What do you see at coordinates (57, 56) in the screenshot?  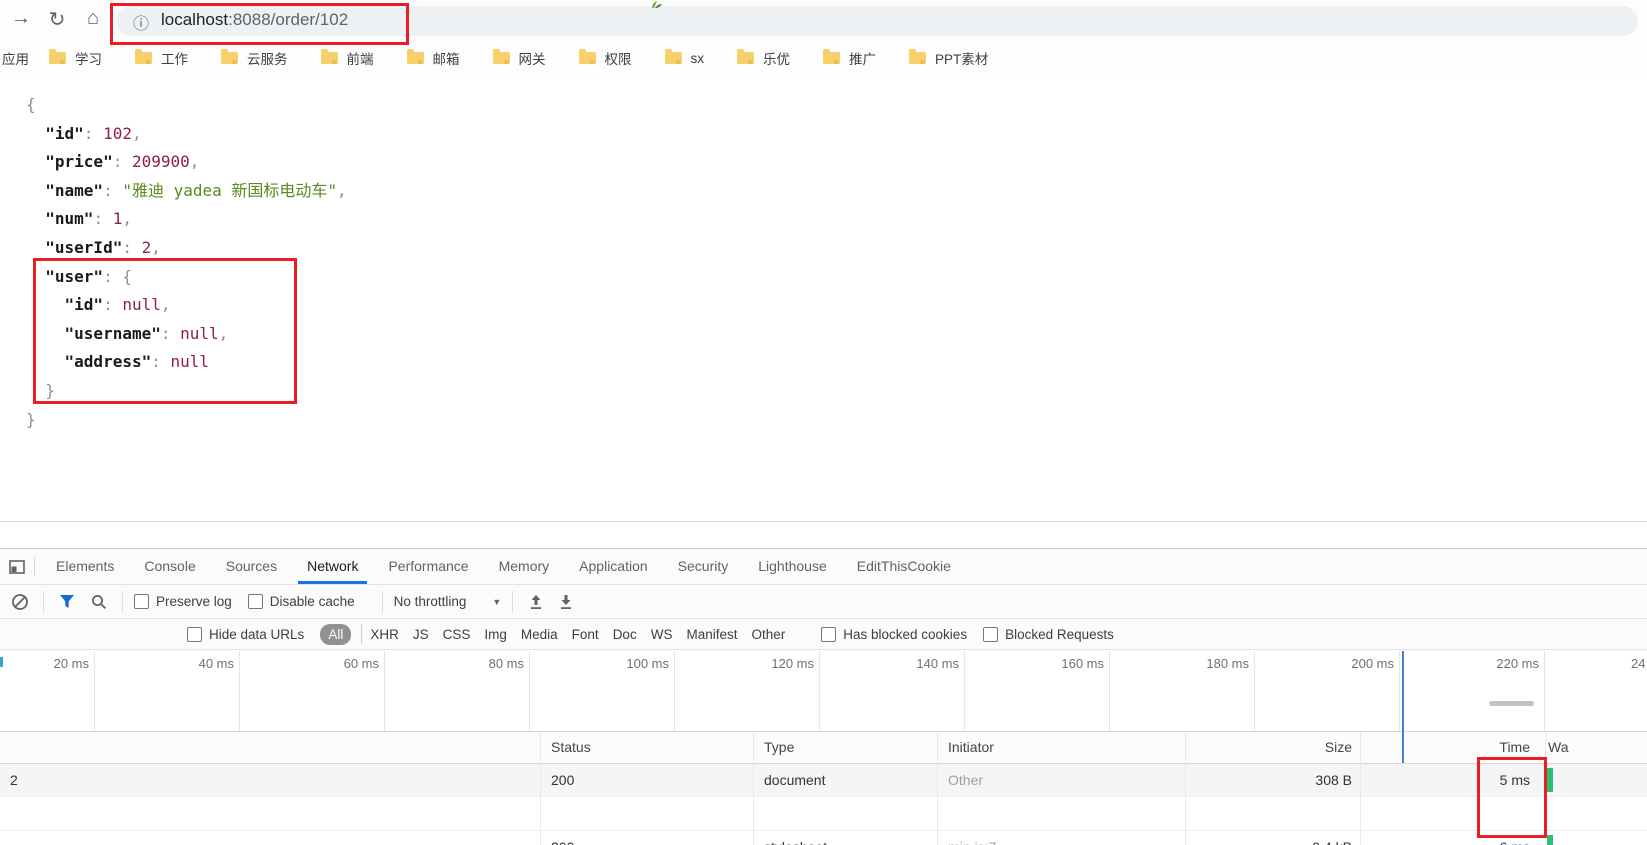 I see `folder-icon` at bounding box center [57, 56].